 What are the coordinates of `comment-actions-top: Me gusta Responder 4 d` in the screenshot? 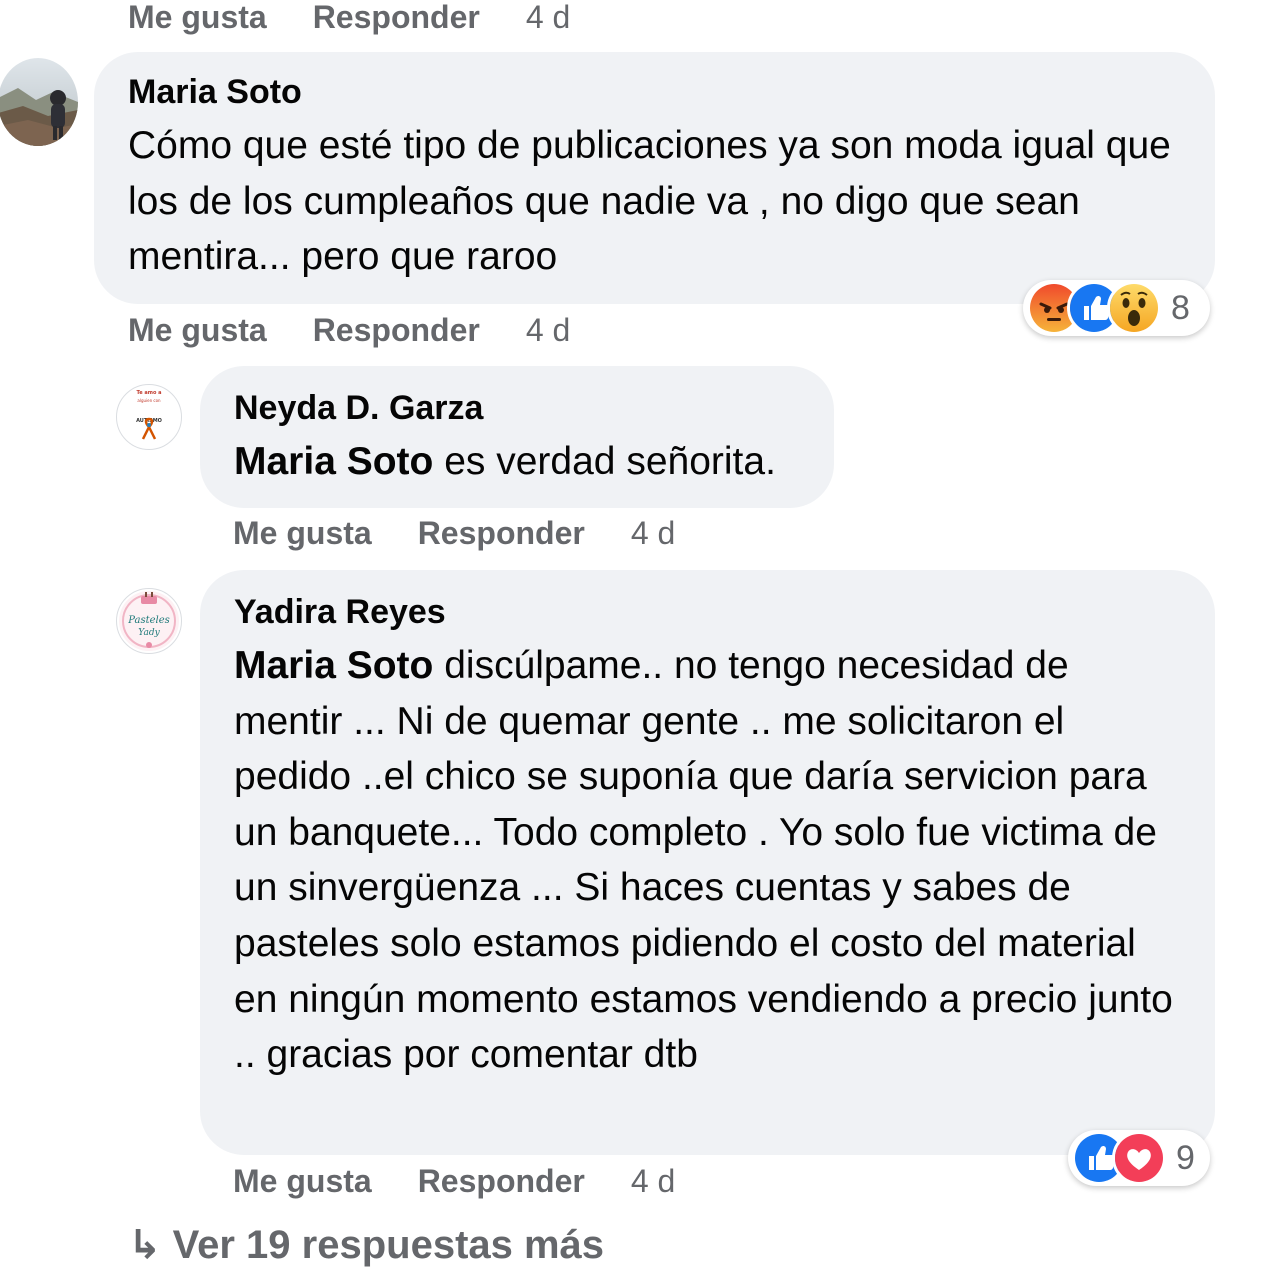 It's located at (349, 18).